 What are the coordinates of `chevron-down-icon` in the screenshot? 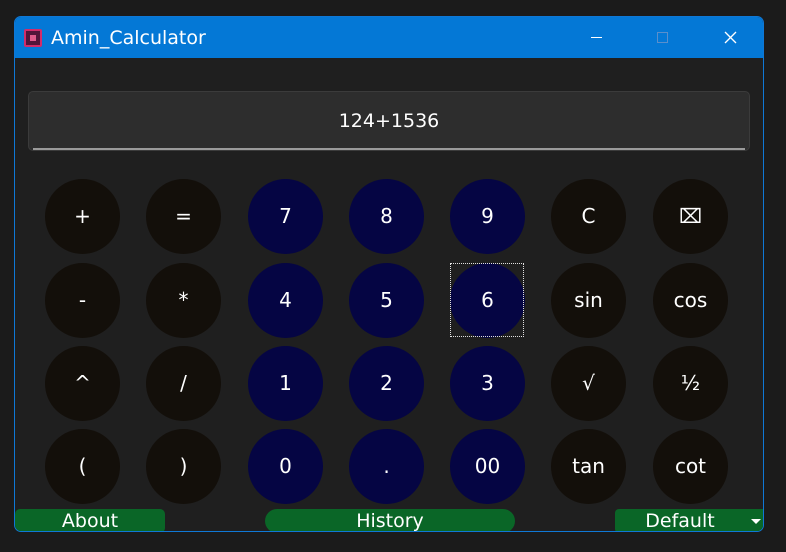 It's located at (756, 521).